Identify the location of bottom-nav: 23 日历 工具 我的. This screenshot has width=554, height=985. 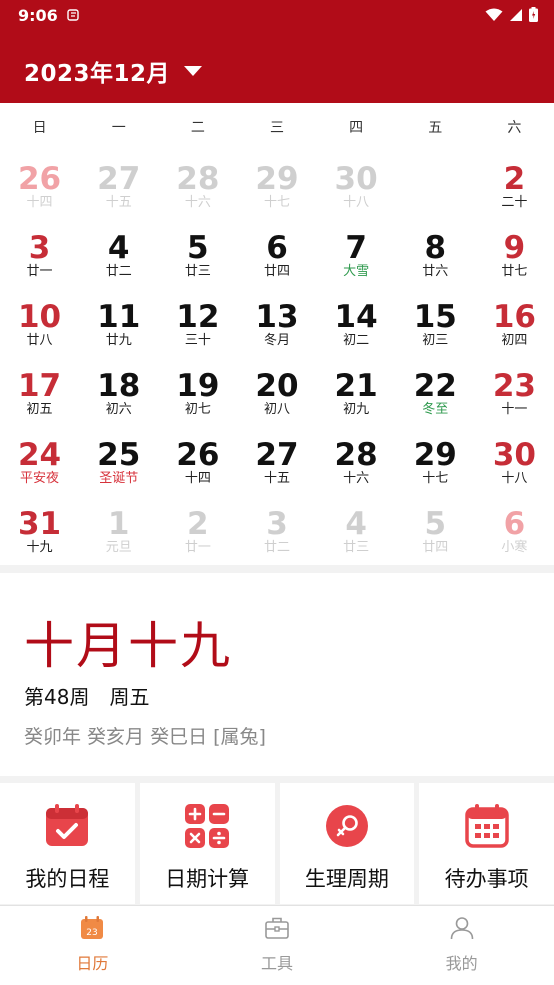
(277, 945).